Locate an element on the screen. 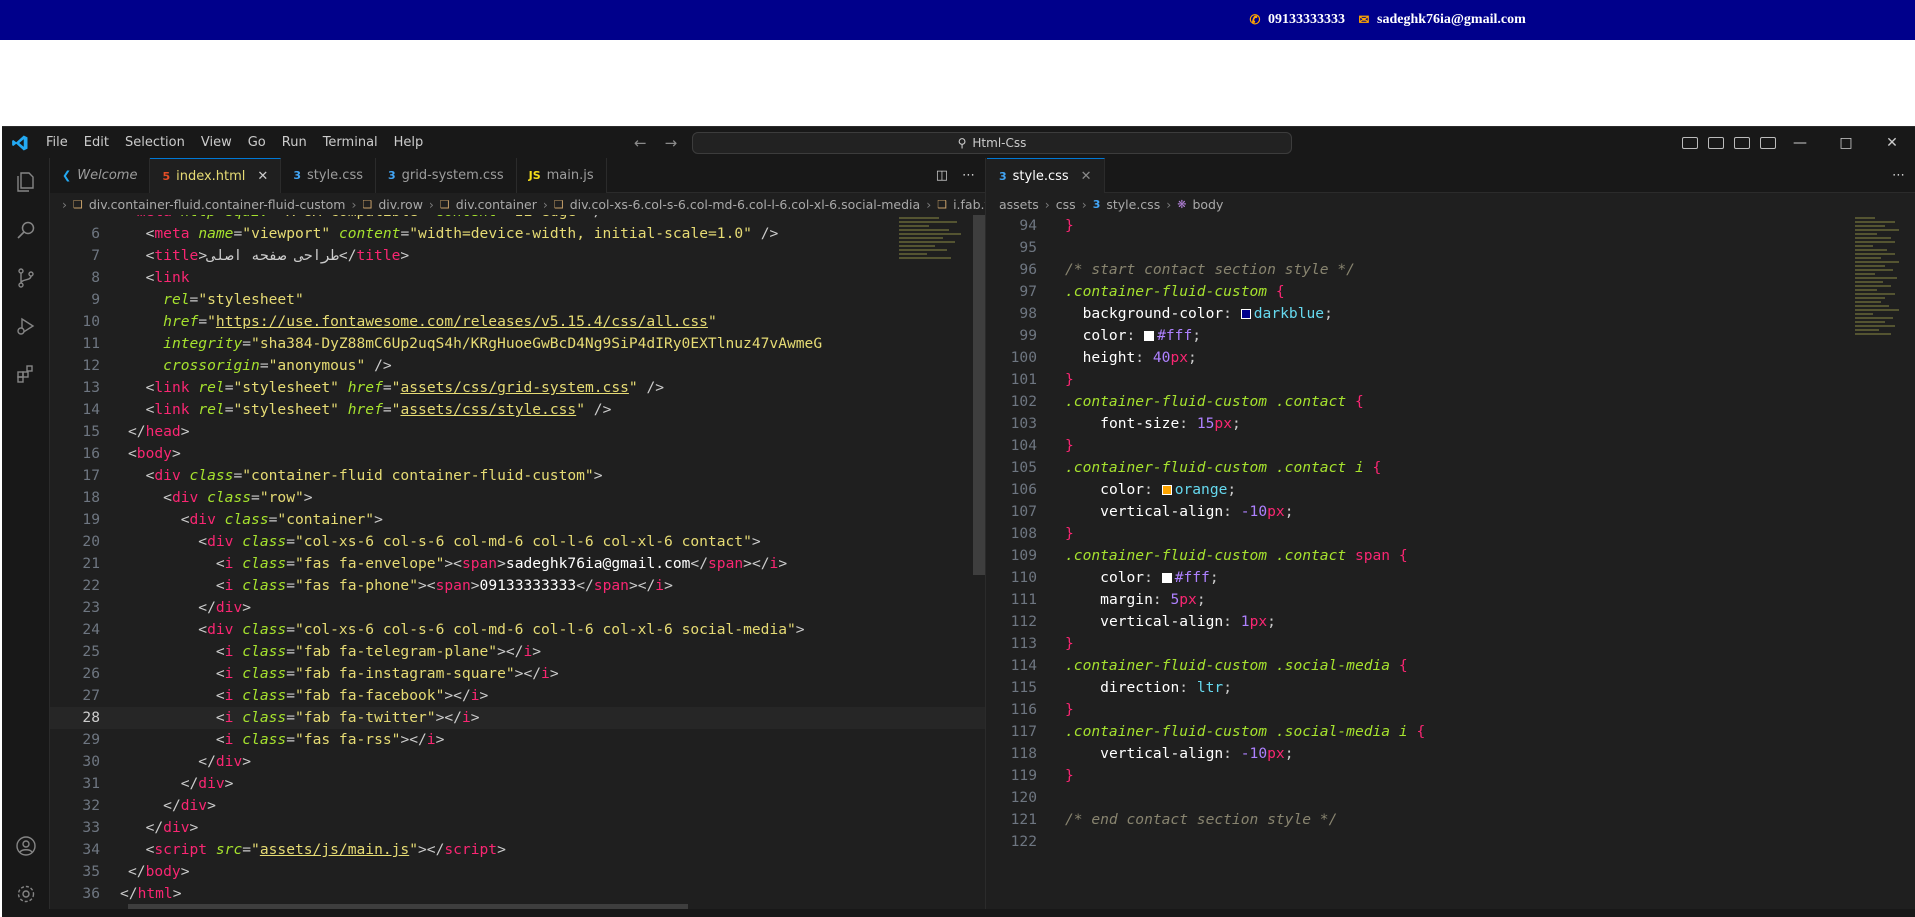 This screenshot has height=917, width=1915. tab-grid-system-css: 3 grid-system.css is located at coordinates (446, 175).